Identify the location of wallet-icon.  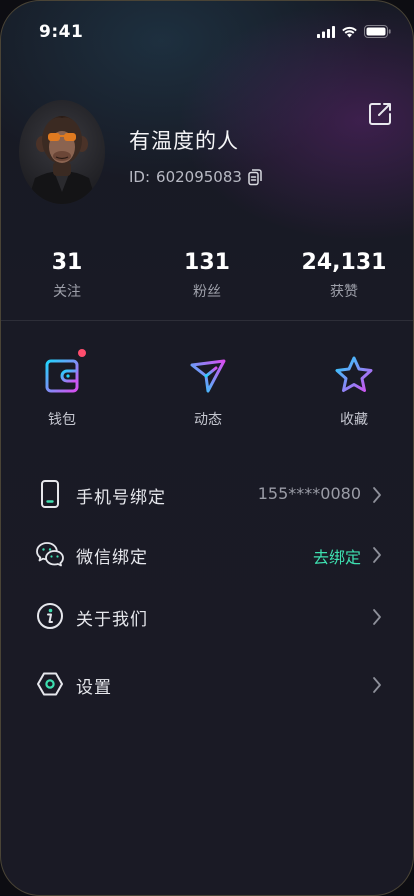
(62, 376).